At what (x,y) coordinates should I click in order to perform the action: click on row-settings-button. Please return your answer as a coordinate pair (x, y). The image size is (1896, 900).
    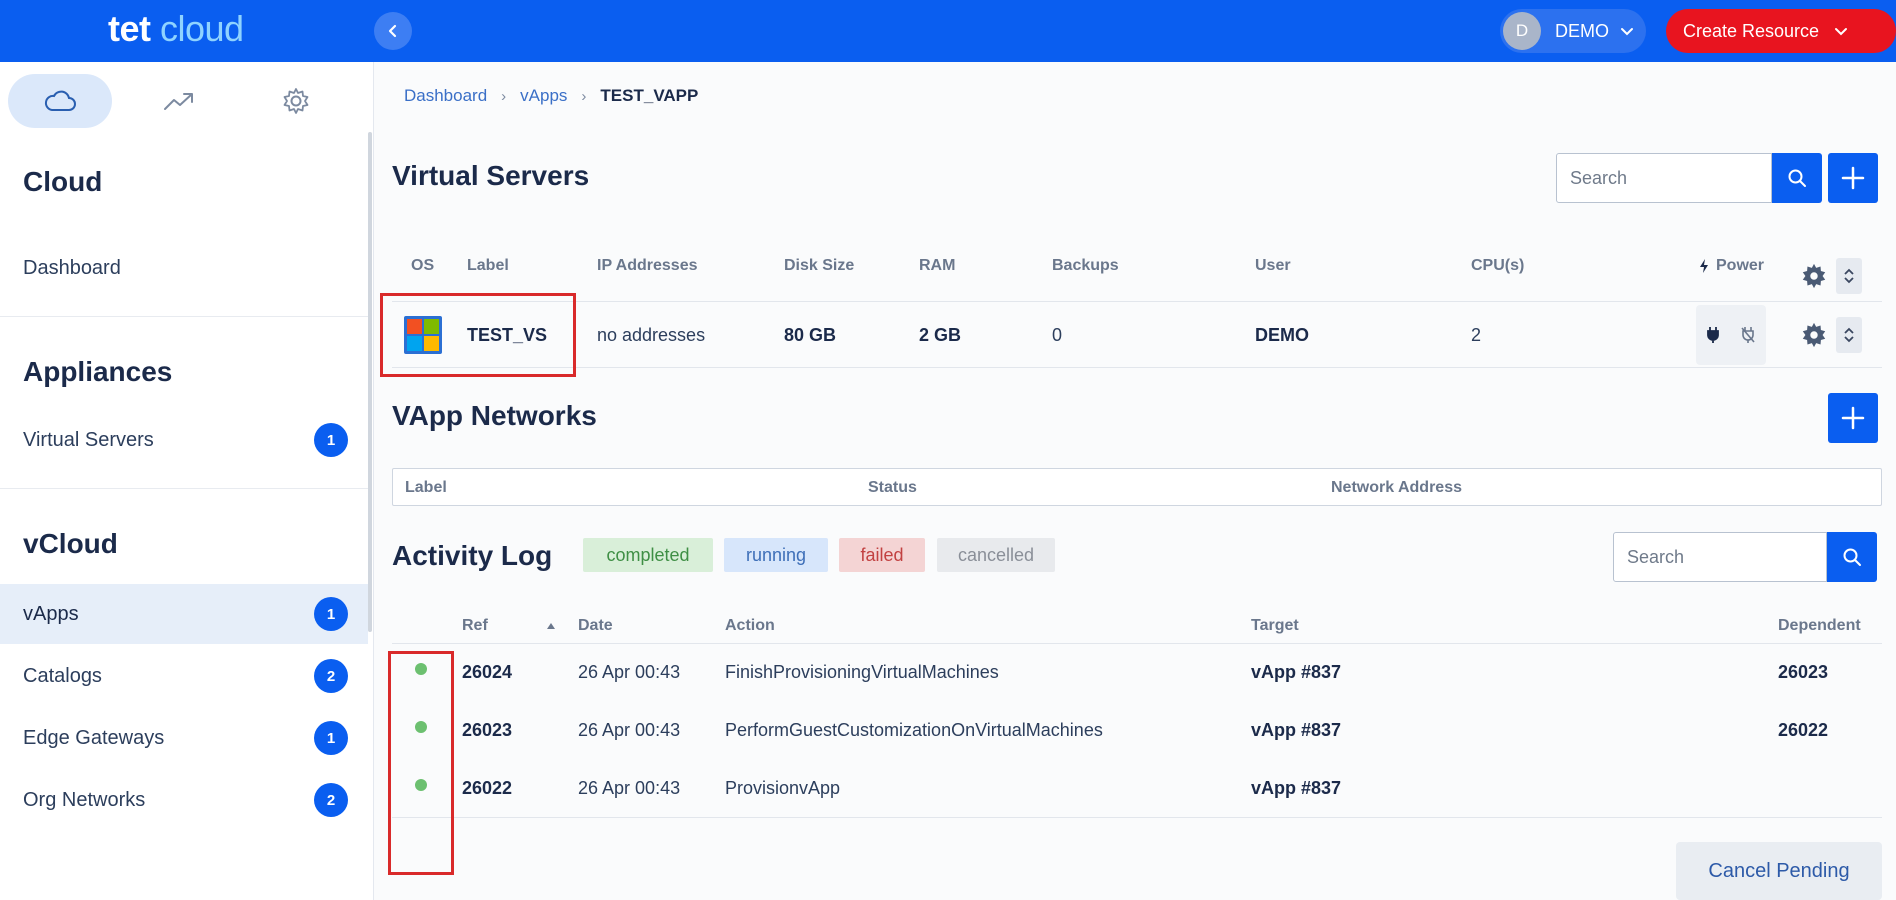
    Looking at the image, I should click on (1814, 335).